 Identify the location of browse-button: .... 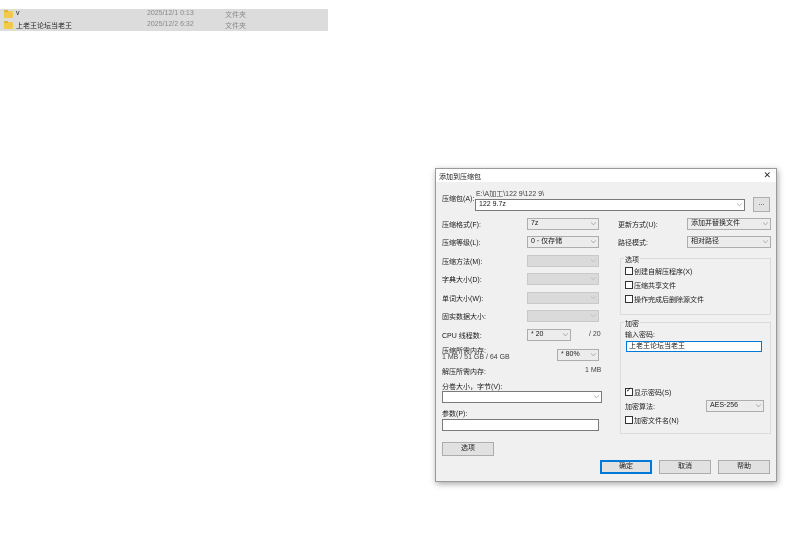
(761, 204).